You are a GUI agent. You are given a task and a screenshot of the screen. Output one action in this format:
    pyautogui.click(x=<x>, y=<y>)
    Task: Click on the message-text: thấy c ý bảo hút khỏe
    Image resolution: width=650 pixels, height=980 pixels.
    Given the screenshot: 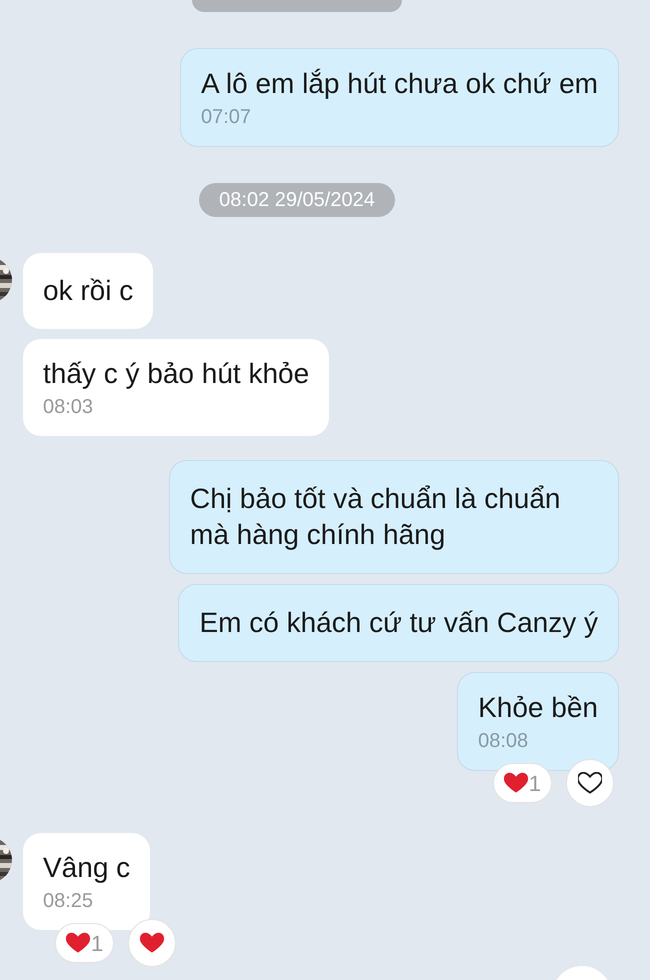 What is the action you would take?
    pyautogui.click(x=176, y=374)
    